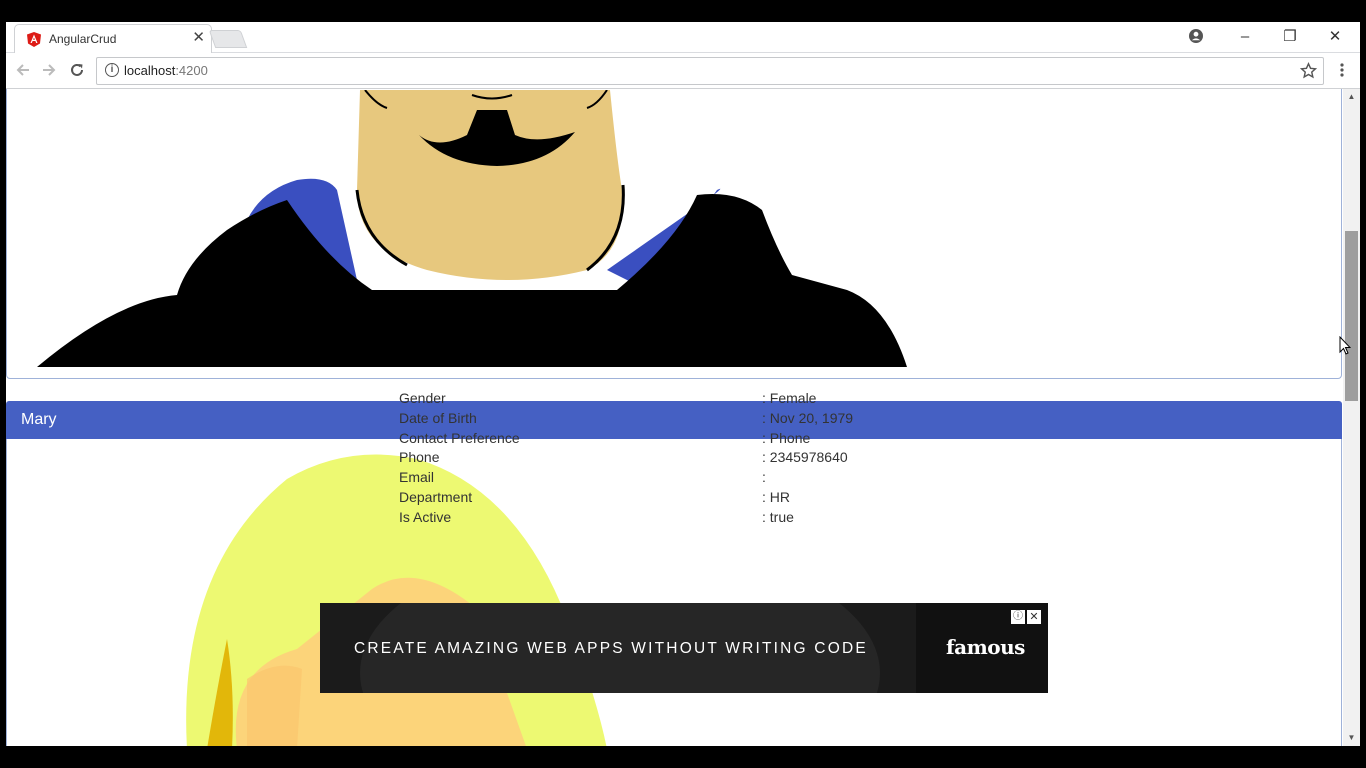 The height and width of the screenshot is (768, 1366). Describe the element at coordinates (438, 417) in the screenshot. I see `detail-label: Date of Birth` at that location.